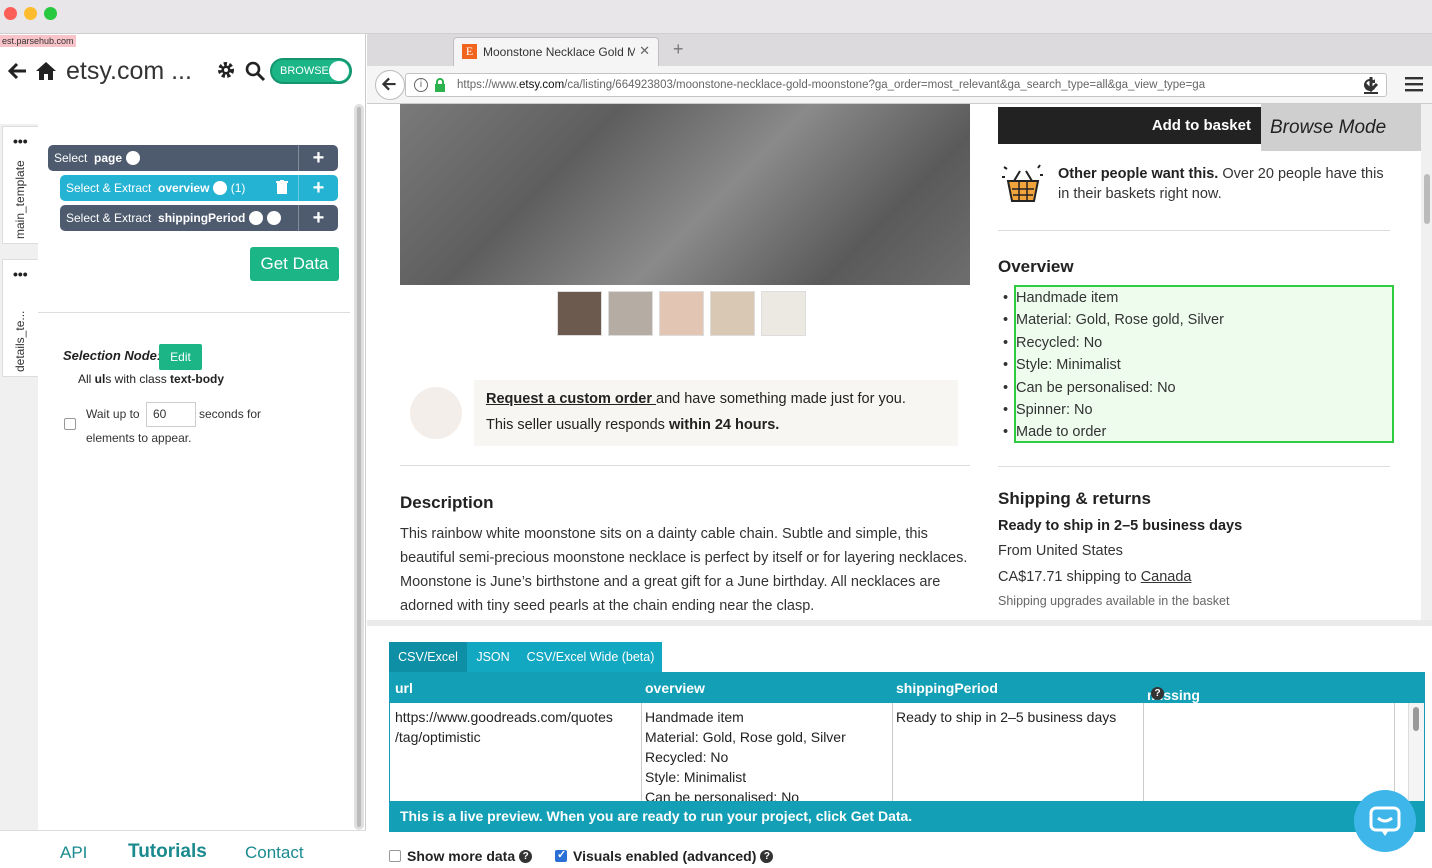  Describe the element at coordinates (461, 856) in the screenshot. I see `show-more-data-option: Show more data?` at that location.